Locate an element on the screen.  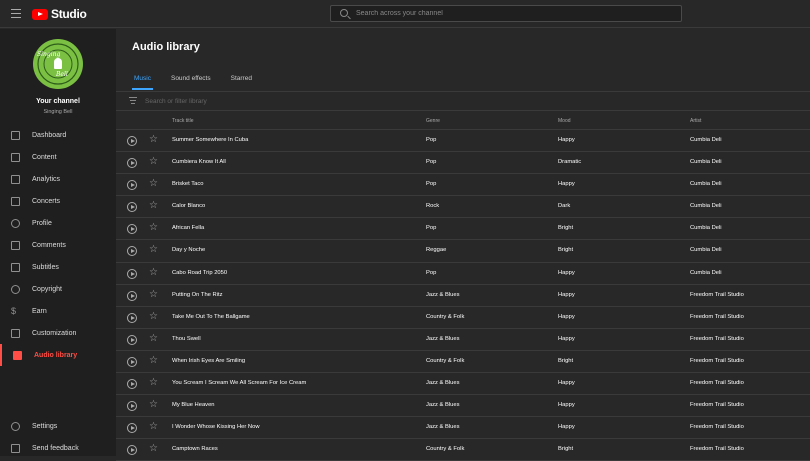
filter-icon is located at coordinates (133, 100).